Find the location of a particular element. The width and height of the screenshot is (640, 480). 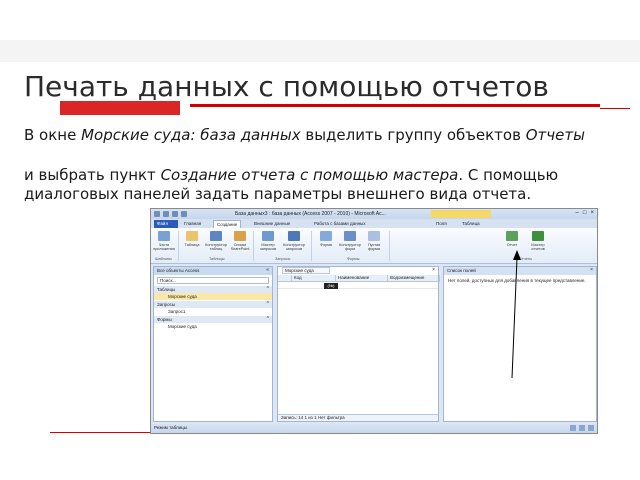

blank-form-button: Пустая форма is located at coordinates (374, 241).